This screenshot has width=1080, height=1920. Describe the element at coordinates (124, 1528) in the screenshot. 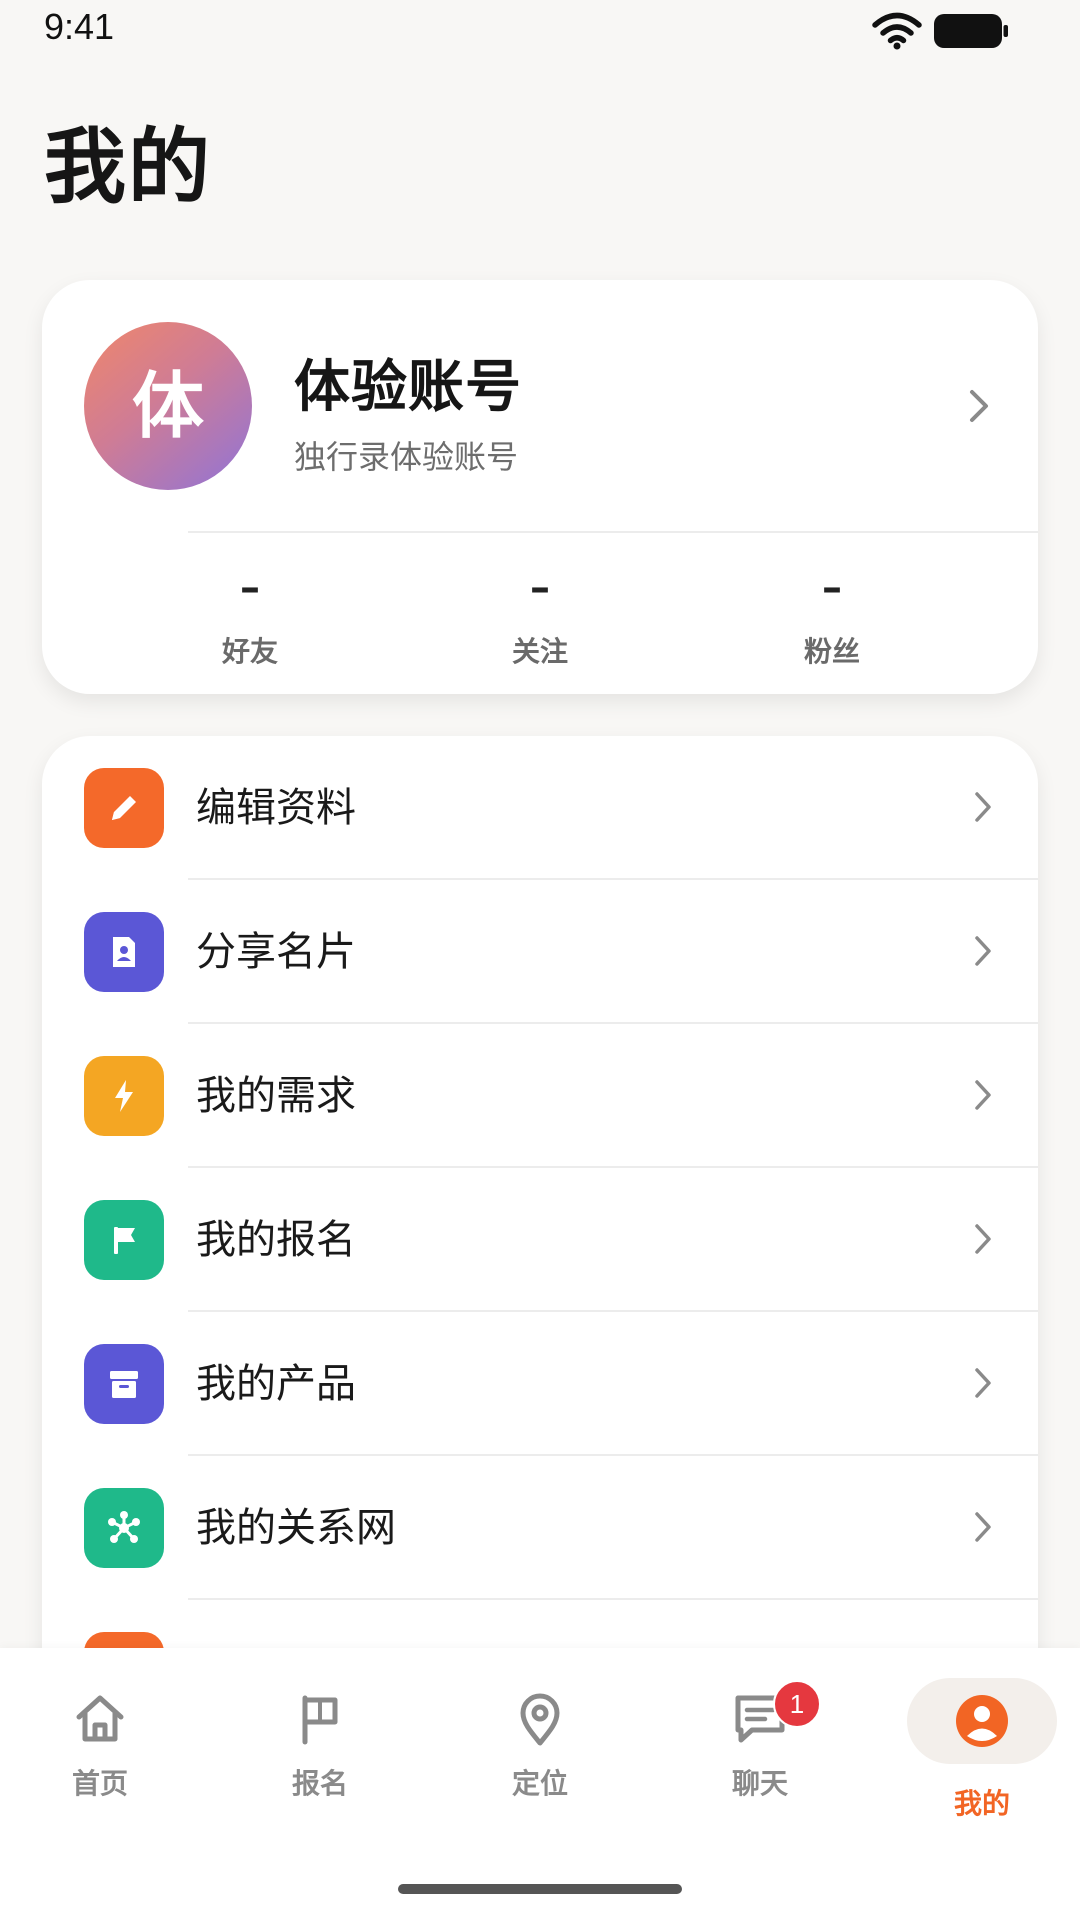

I see `network-icon` at that location.